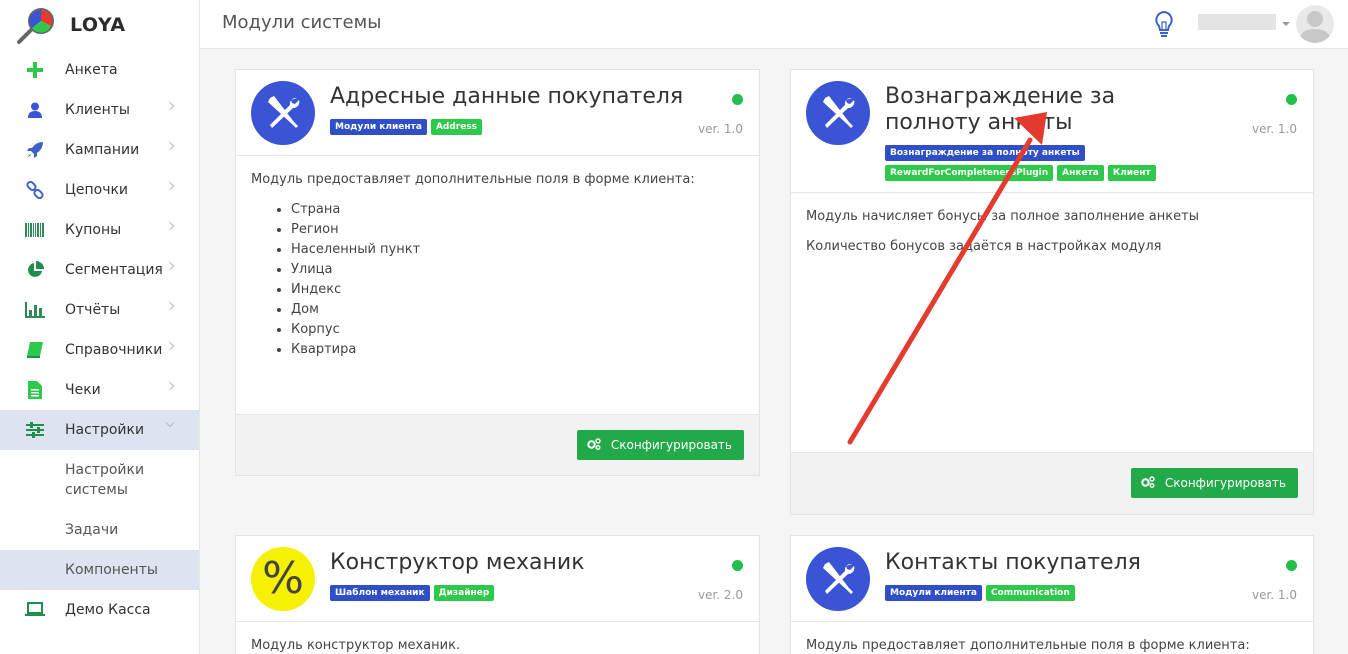 This screenshot has width=1348, height=654. Describe the element at coordinates (1000, 109) in the screenshot. I see `card-title: Вознаграждение за полноту анкеты` at that location.